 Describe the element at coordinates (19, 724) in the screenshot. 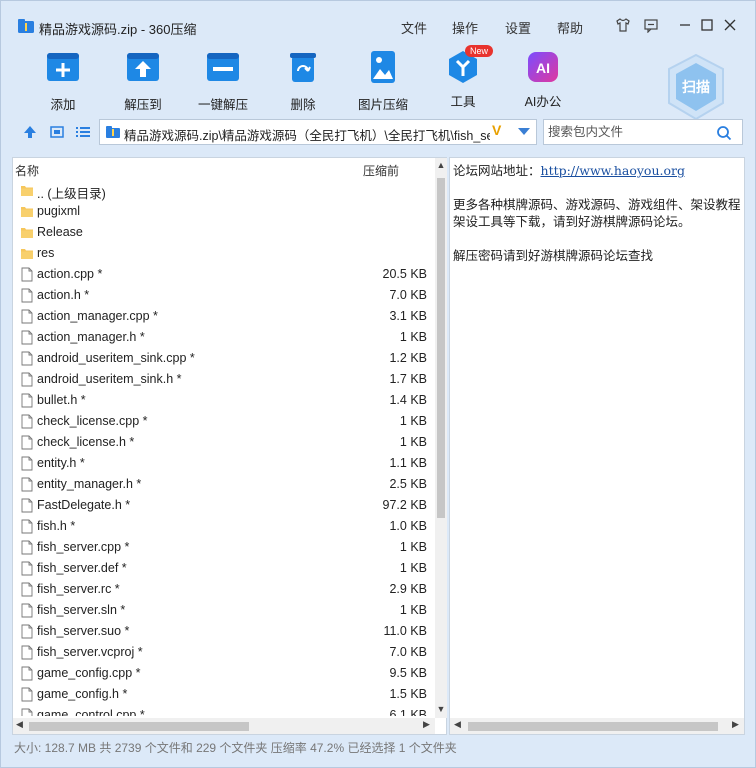

I see `scroll-left-icon: ◀` at that location.